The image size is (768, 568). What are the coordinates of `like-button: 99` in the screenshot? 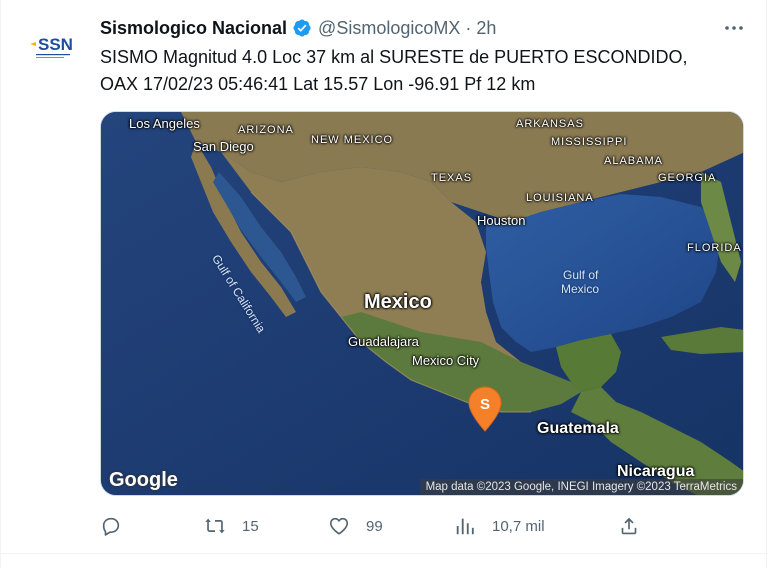 It's located at (355, 526).